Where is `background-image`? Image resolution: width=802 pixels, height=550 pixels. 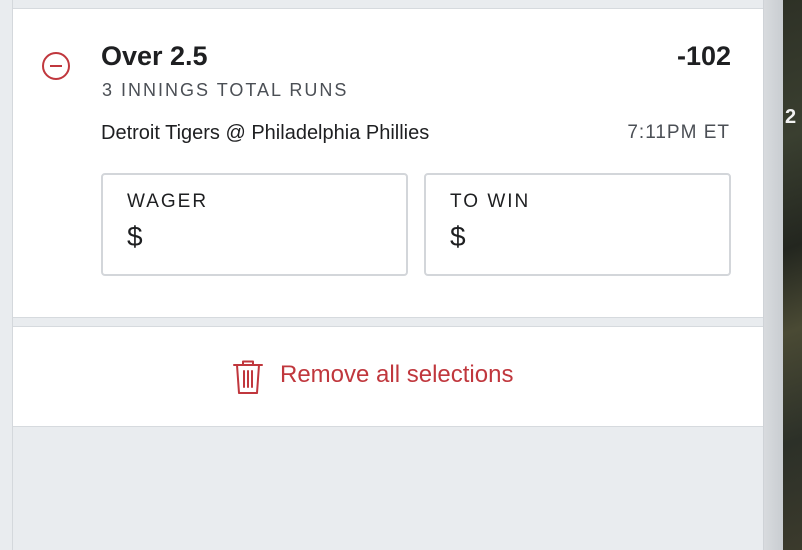 background-image is located at coordinates (792, 275).